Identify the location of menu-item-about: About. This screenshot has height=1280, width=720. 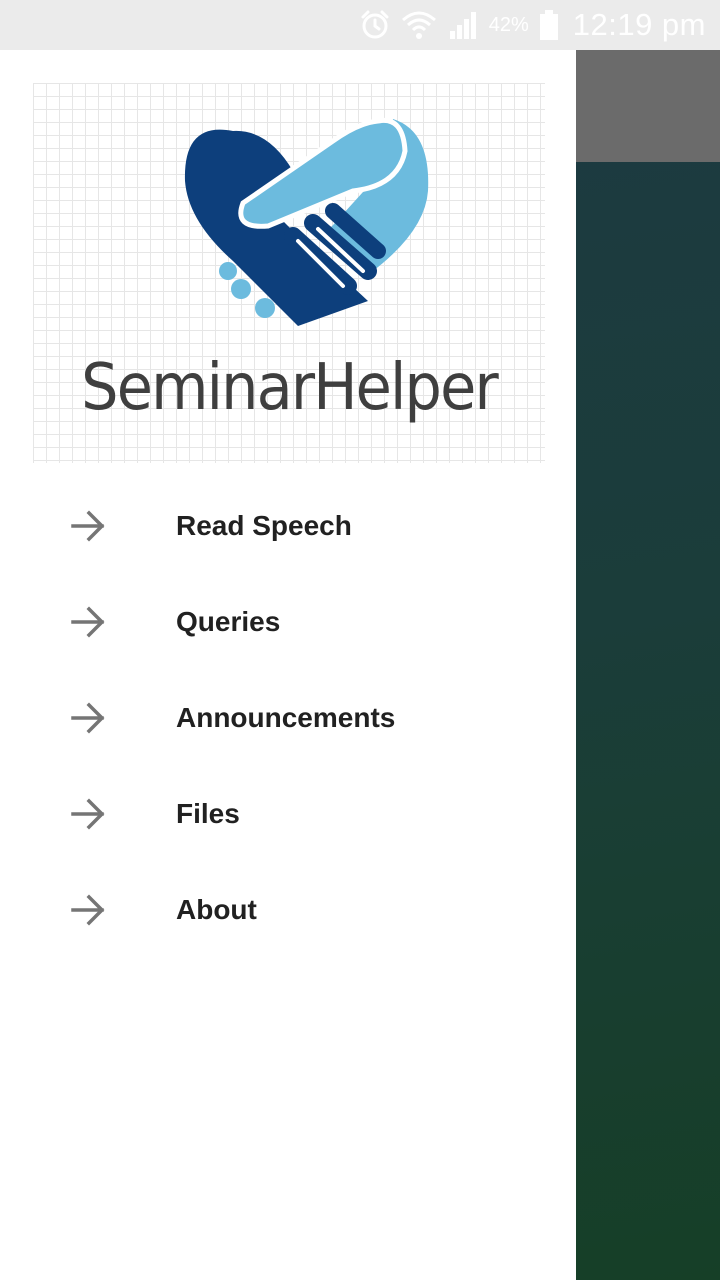
(288, 910).